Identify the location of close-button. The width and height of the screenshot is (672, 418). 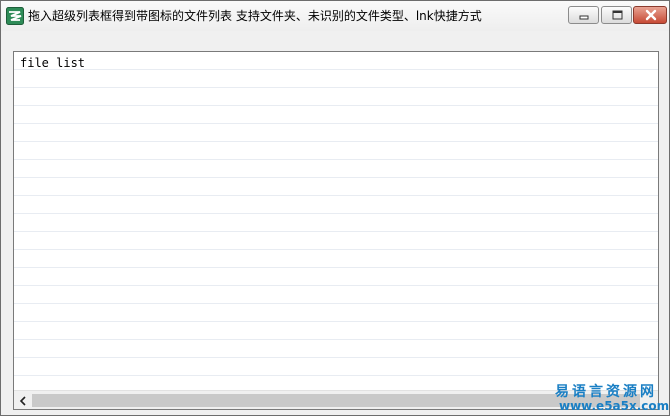
(650, 15).